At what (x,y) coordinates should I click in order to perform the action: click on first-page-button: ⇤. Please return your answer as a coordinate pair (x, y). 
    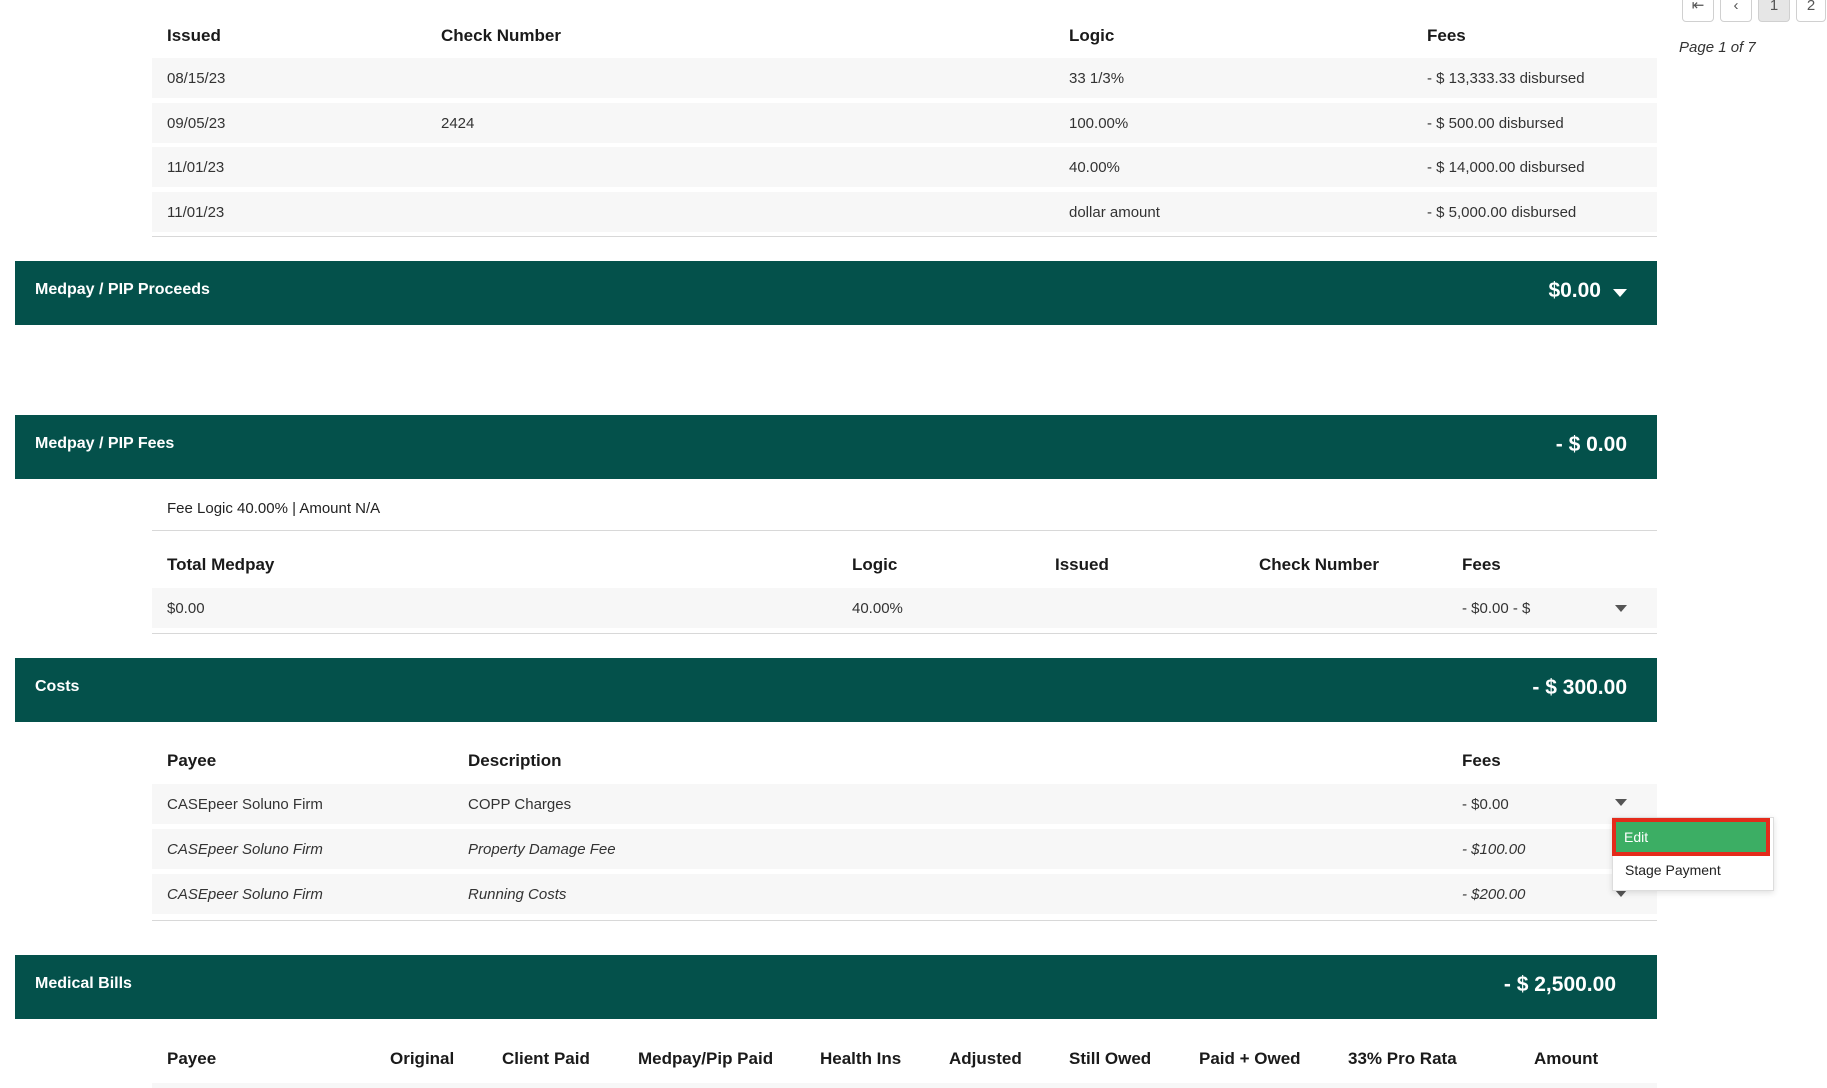
    Looking at the image, I should click on (1698, 11).